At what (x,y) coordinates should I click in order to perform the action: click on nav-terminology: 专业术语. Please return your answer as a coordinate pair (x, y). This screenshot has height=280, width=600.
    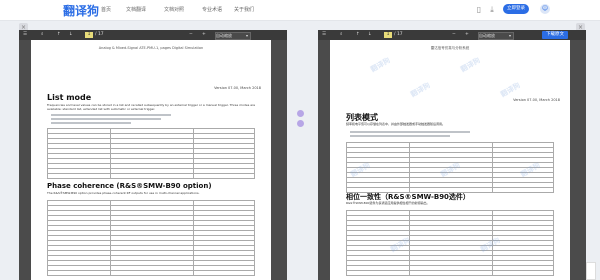
    Looking at the image, I should click on (212, 9).